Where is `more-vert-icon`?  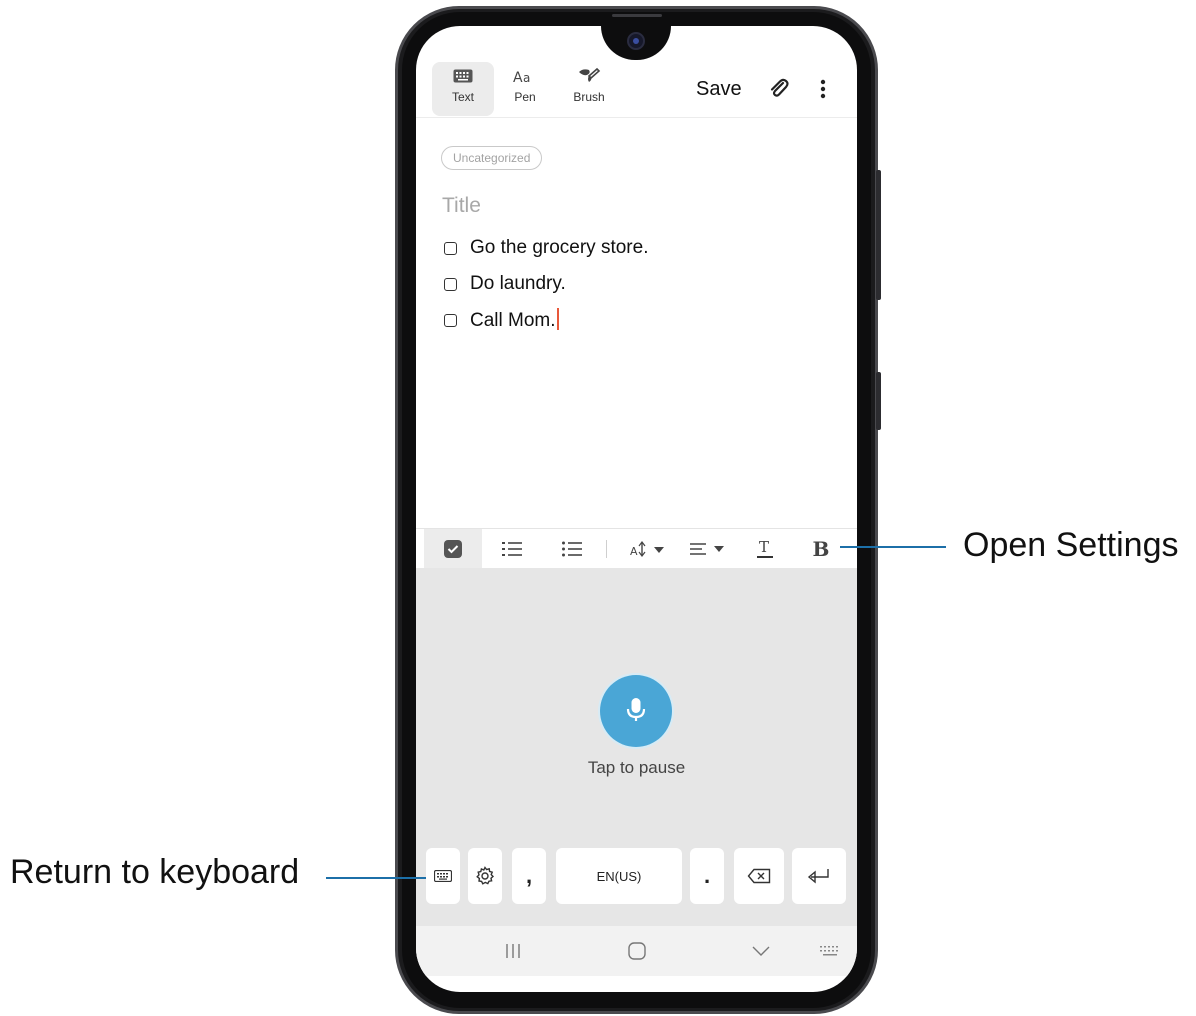 more-vert-icon is located at coordinates (823, 89).